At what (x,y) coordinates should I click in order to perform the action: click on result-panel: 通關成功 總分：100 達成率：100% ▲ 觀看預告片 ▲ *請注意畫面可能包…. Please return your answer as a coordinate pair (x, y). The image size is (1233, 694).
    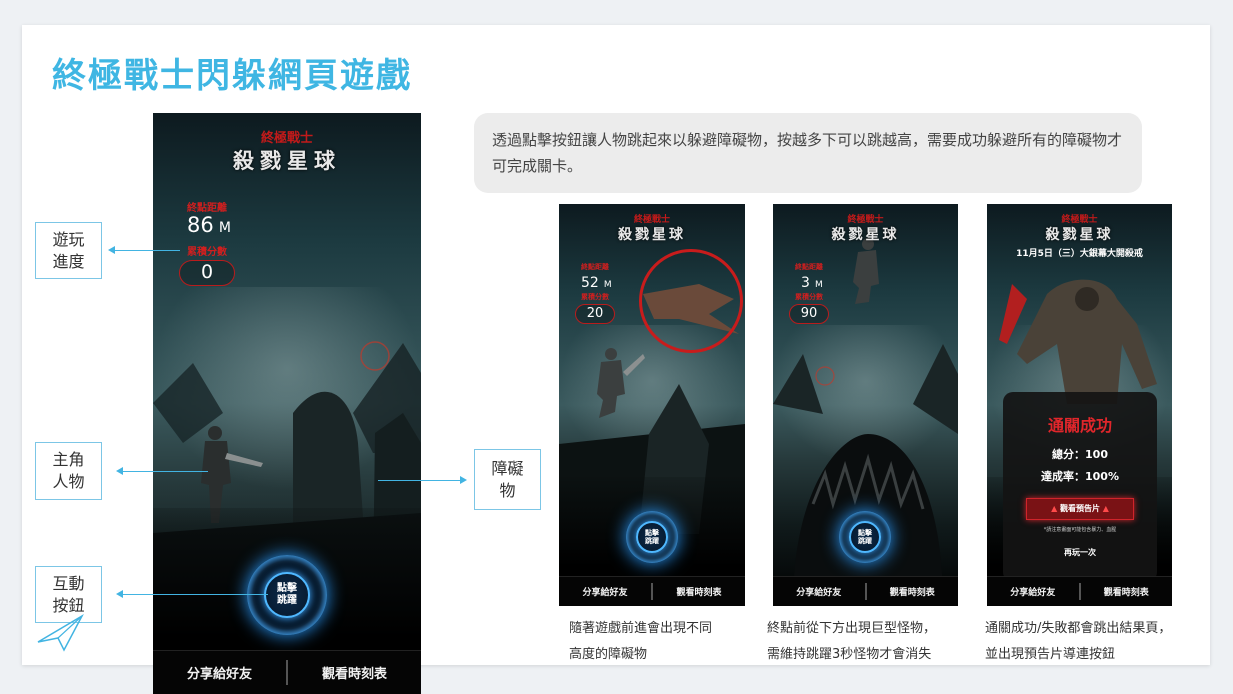
    Looking at the image, I should click on (1080, 487).